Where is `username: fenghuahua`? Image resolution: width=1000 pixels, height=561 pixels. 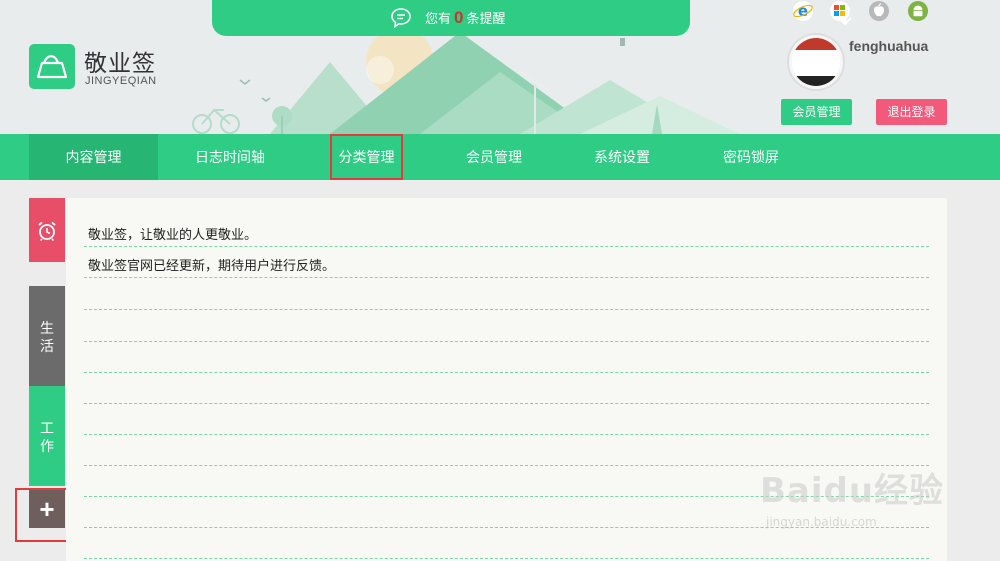 username: fenghuahua is located at coordinates (889, 46).